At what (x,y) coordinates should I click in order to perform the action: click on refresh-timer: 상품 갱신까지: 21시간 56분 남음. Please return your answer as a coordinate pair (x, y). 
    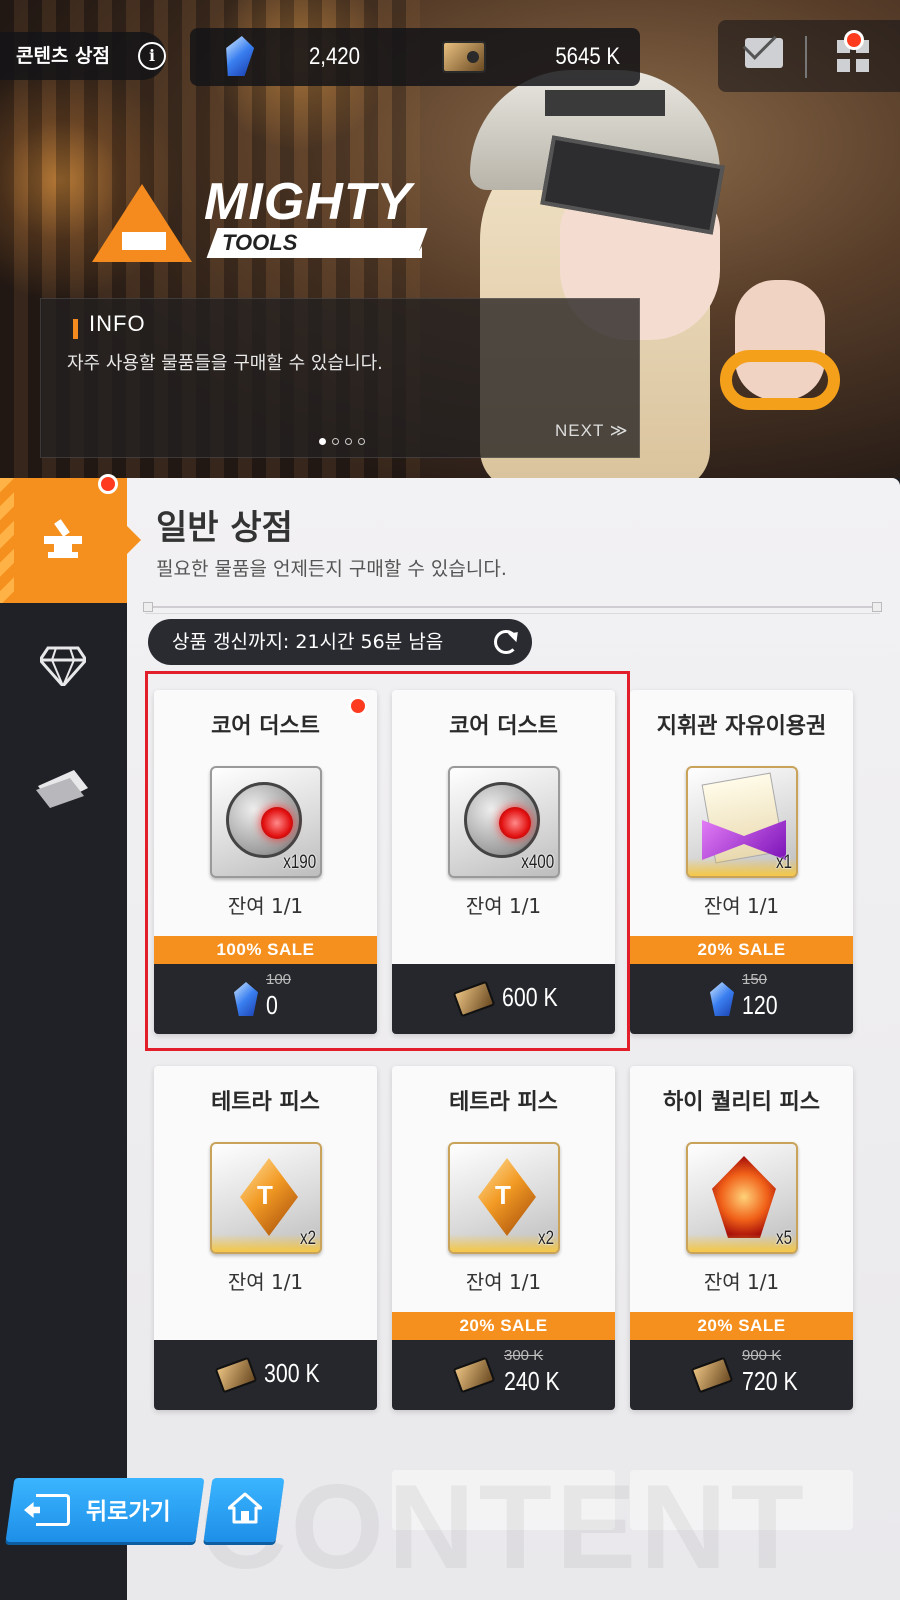
    Looking at the image, I should click on (340, 642).